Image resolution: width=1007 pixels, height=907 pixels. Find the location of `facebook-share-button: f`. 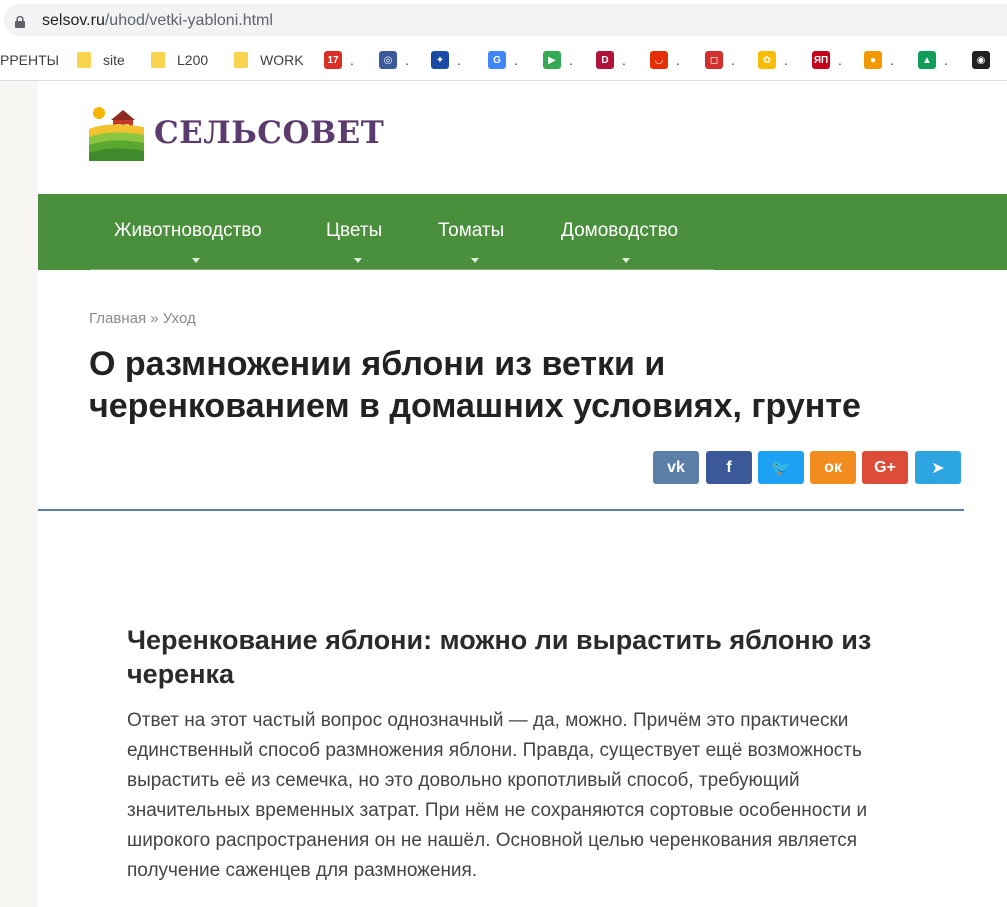

facebook-share-button: f is located at coordinates (729, 467).